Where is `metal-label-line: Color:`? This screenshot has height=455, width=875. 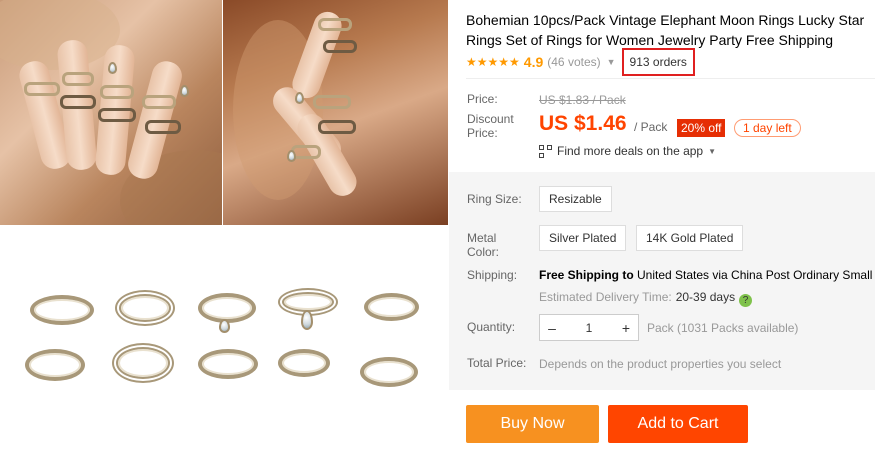
metal-label-line: Color: is located at coordinates (483, 252).